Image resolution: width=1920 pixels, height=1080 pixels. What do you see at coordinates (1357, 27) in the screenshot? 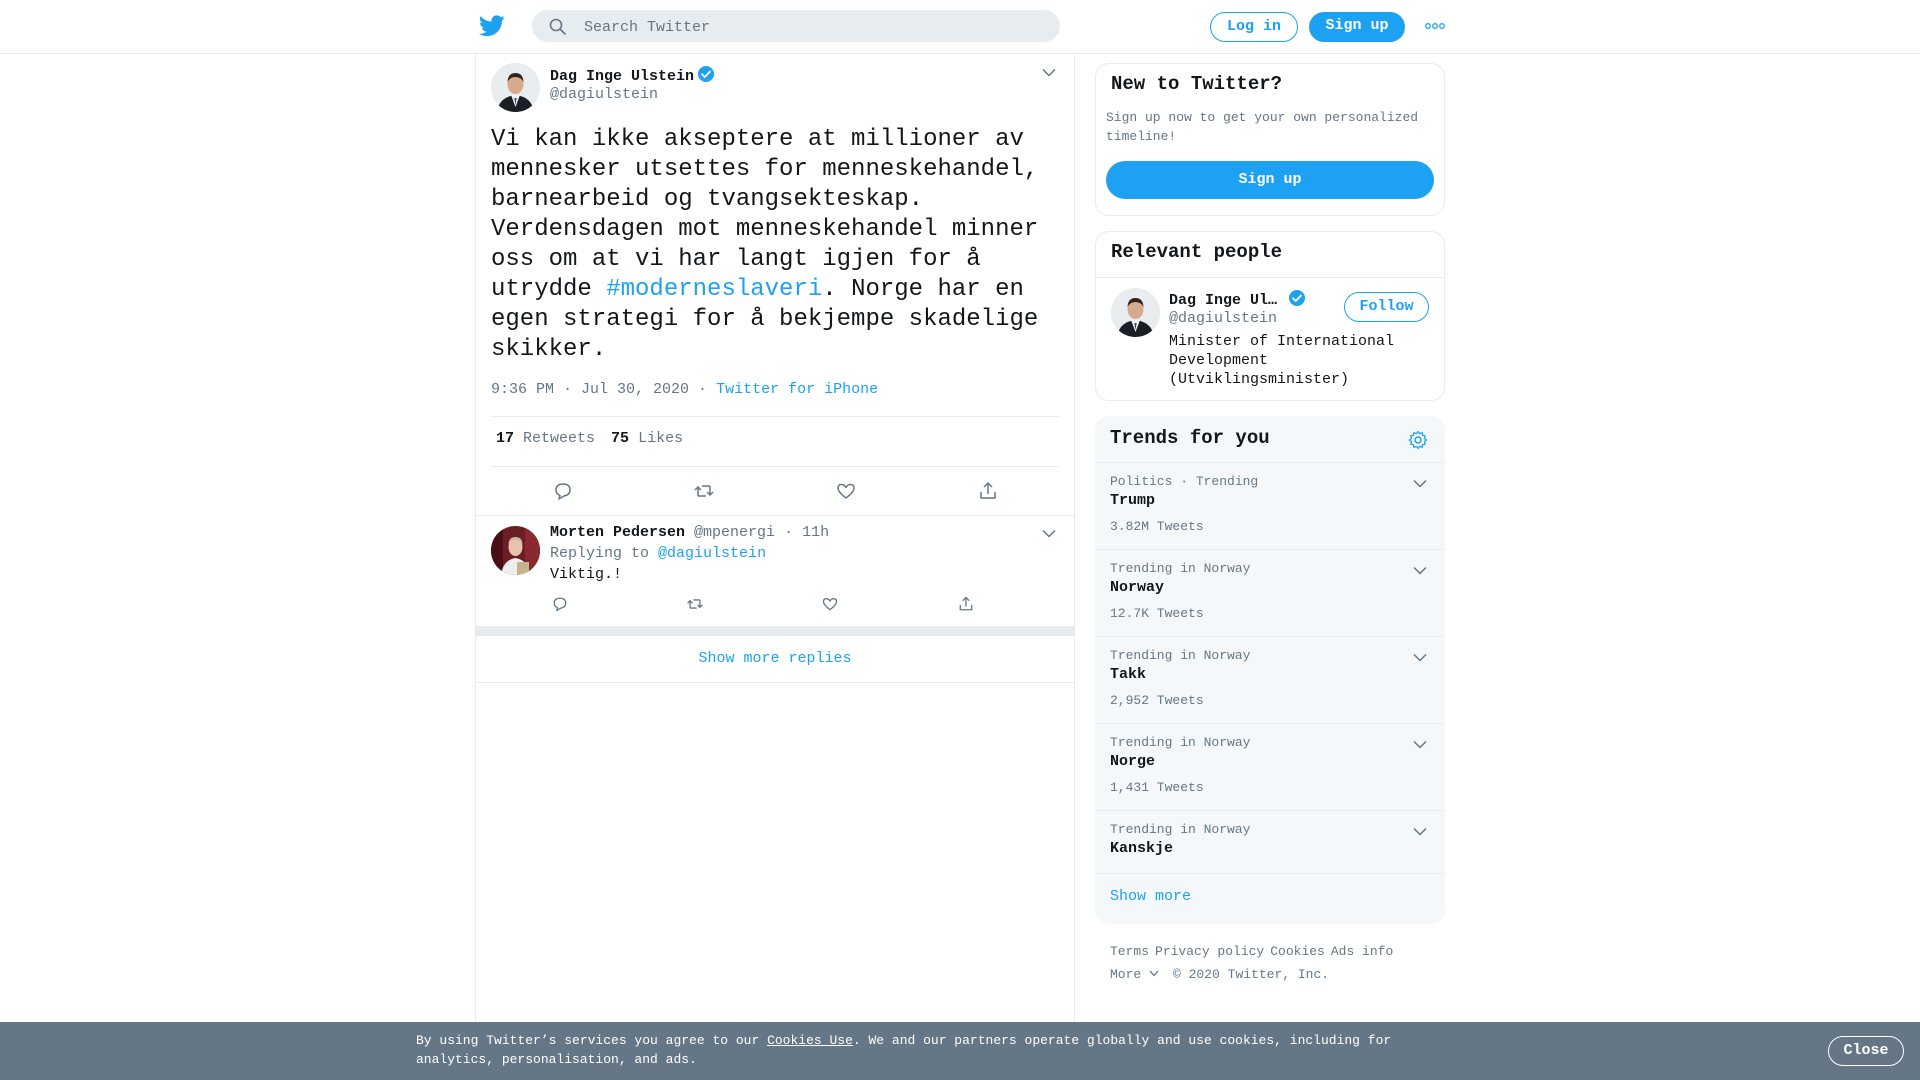
I see `signup-button: Sign up` at bounding box center [1357, 27].